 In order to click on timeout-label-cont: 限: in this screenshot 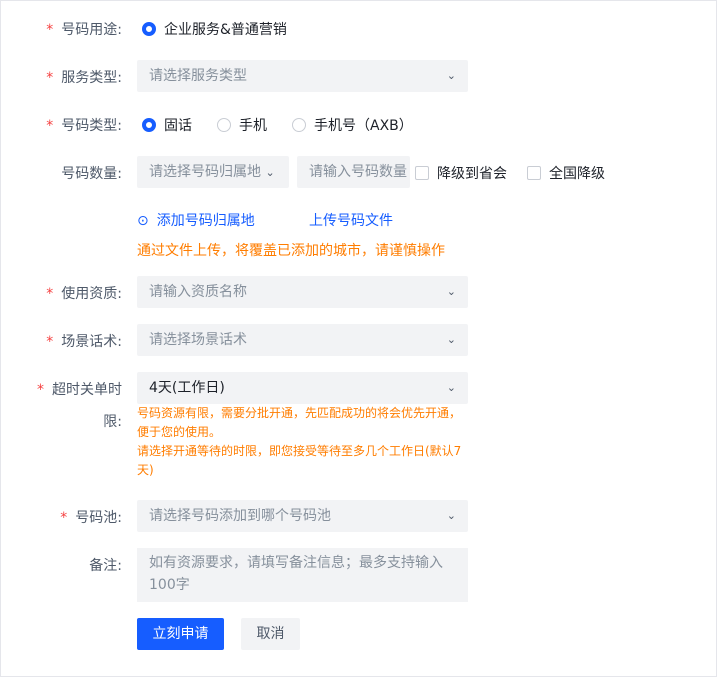, I will do `click(112, 422)`.